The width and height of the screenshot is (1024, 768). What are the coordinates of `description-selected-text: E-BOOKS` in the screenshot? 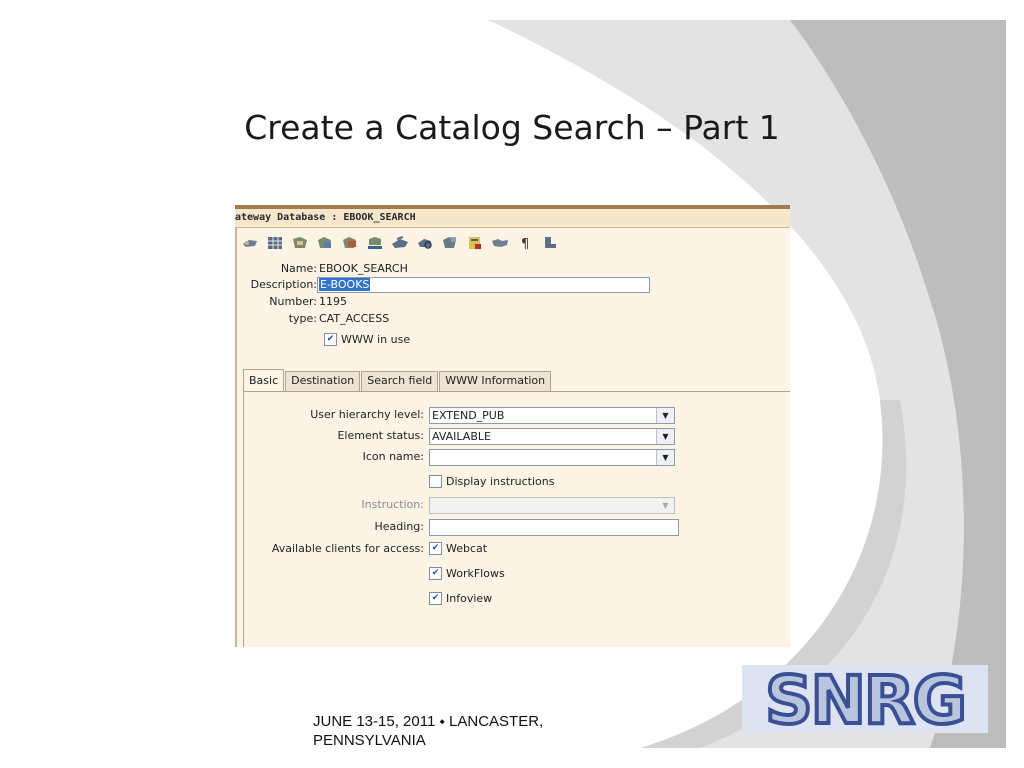 It's located at (345, 284).